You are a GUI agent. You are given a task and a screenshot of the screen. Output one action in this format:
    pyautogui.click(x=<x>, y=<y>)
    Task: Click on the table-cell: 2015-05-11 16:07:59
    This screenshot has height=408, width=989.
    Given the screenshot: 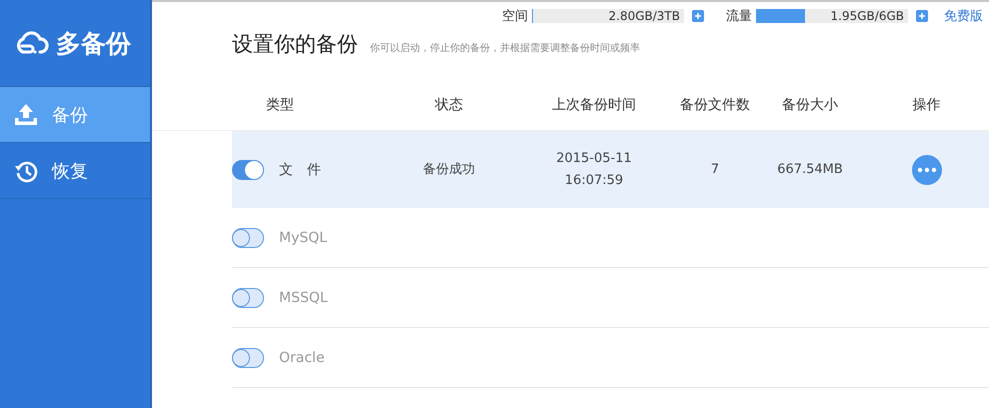 What is the action you would take?
    pyautogui.click(x=594, y=169)
    